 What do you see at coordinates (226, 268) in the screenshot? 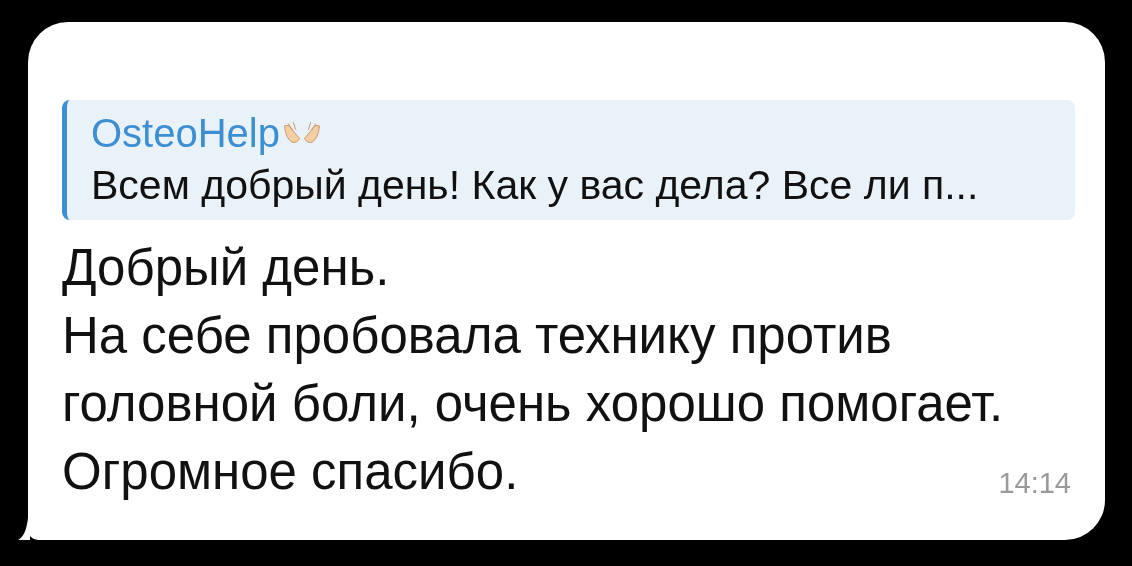
I see `message-text: Добрый день.` at bounding box center [226, 268].